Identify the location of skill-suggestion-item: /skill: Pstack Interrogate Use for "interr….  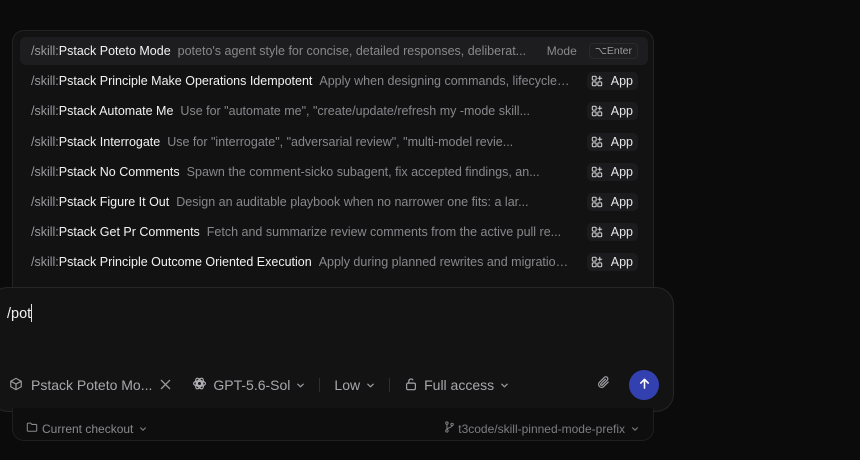
(334, 142).